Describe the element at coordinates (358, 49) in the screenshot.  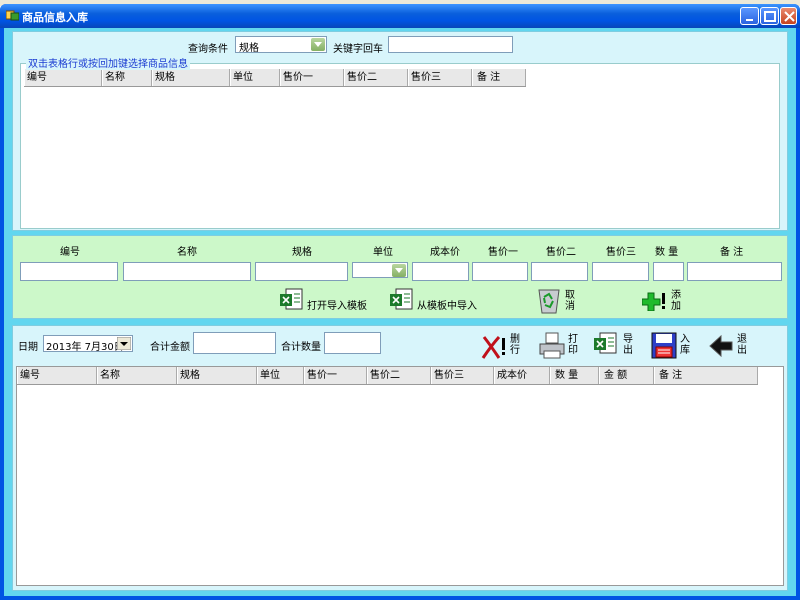
I see `keyword-label: 关键字回车` at that location.